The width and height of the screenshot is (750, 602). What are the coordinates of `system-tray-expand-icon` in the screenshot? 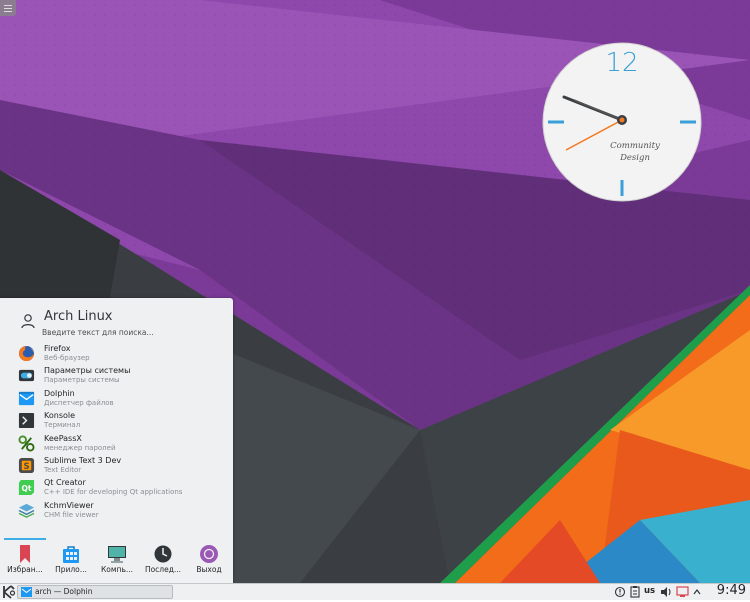 It's located at (697, 592).